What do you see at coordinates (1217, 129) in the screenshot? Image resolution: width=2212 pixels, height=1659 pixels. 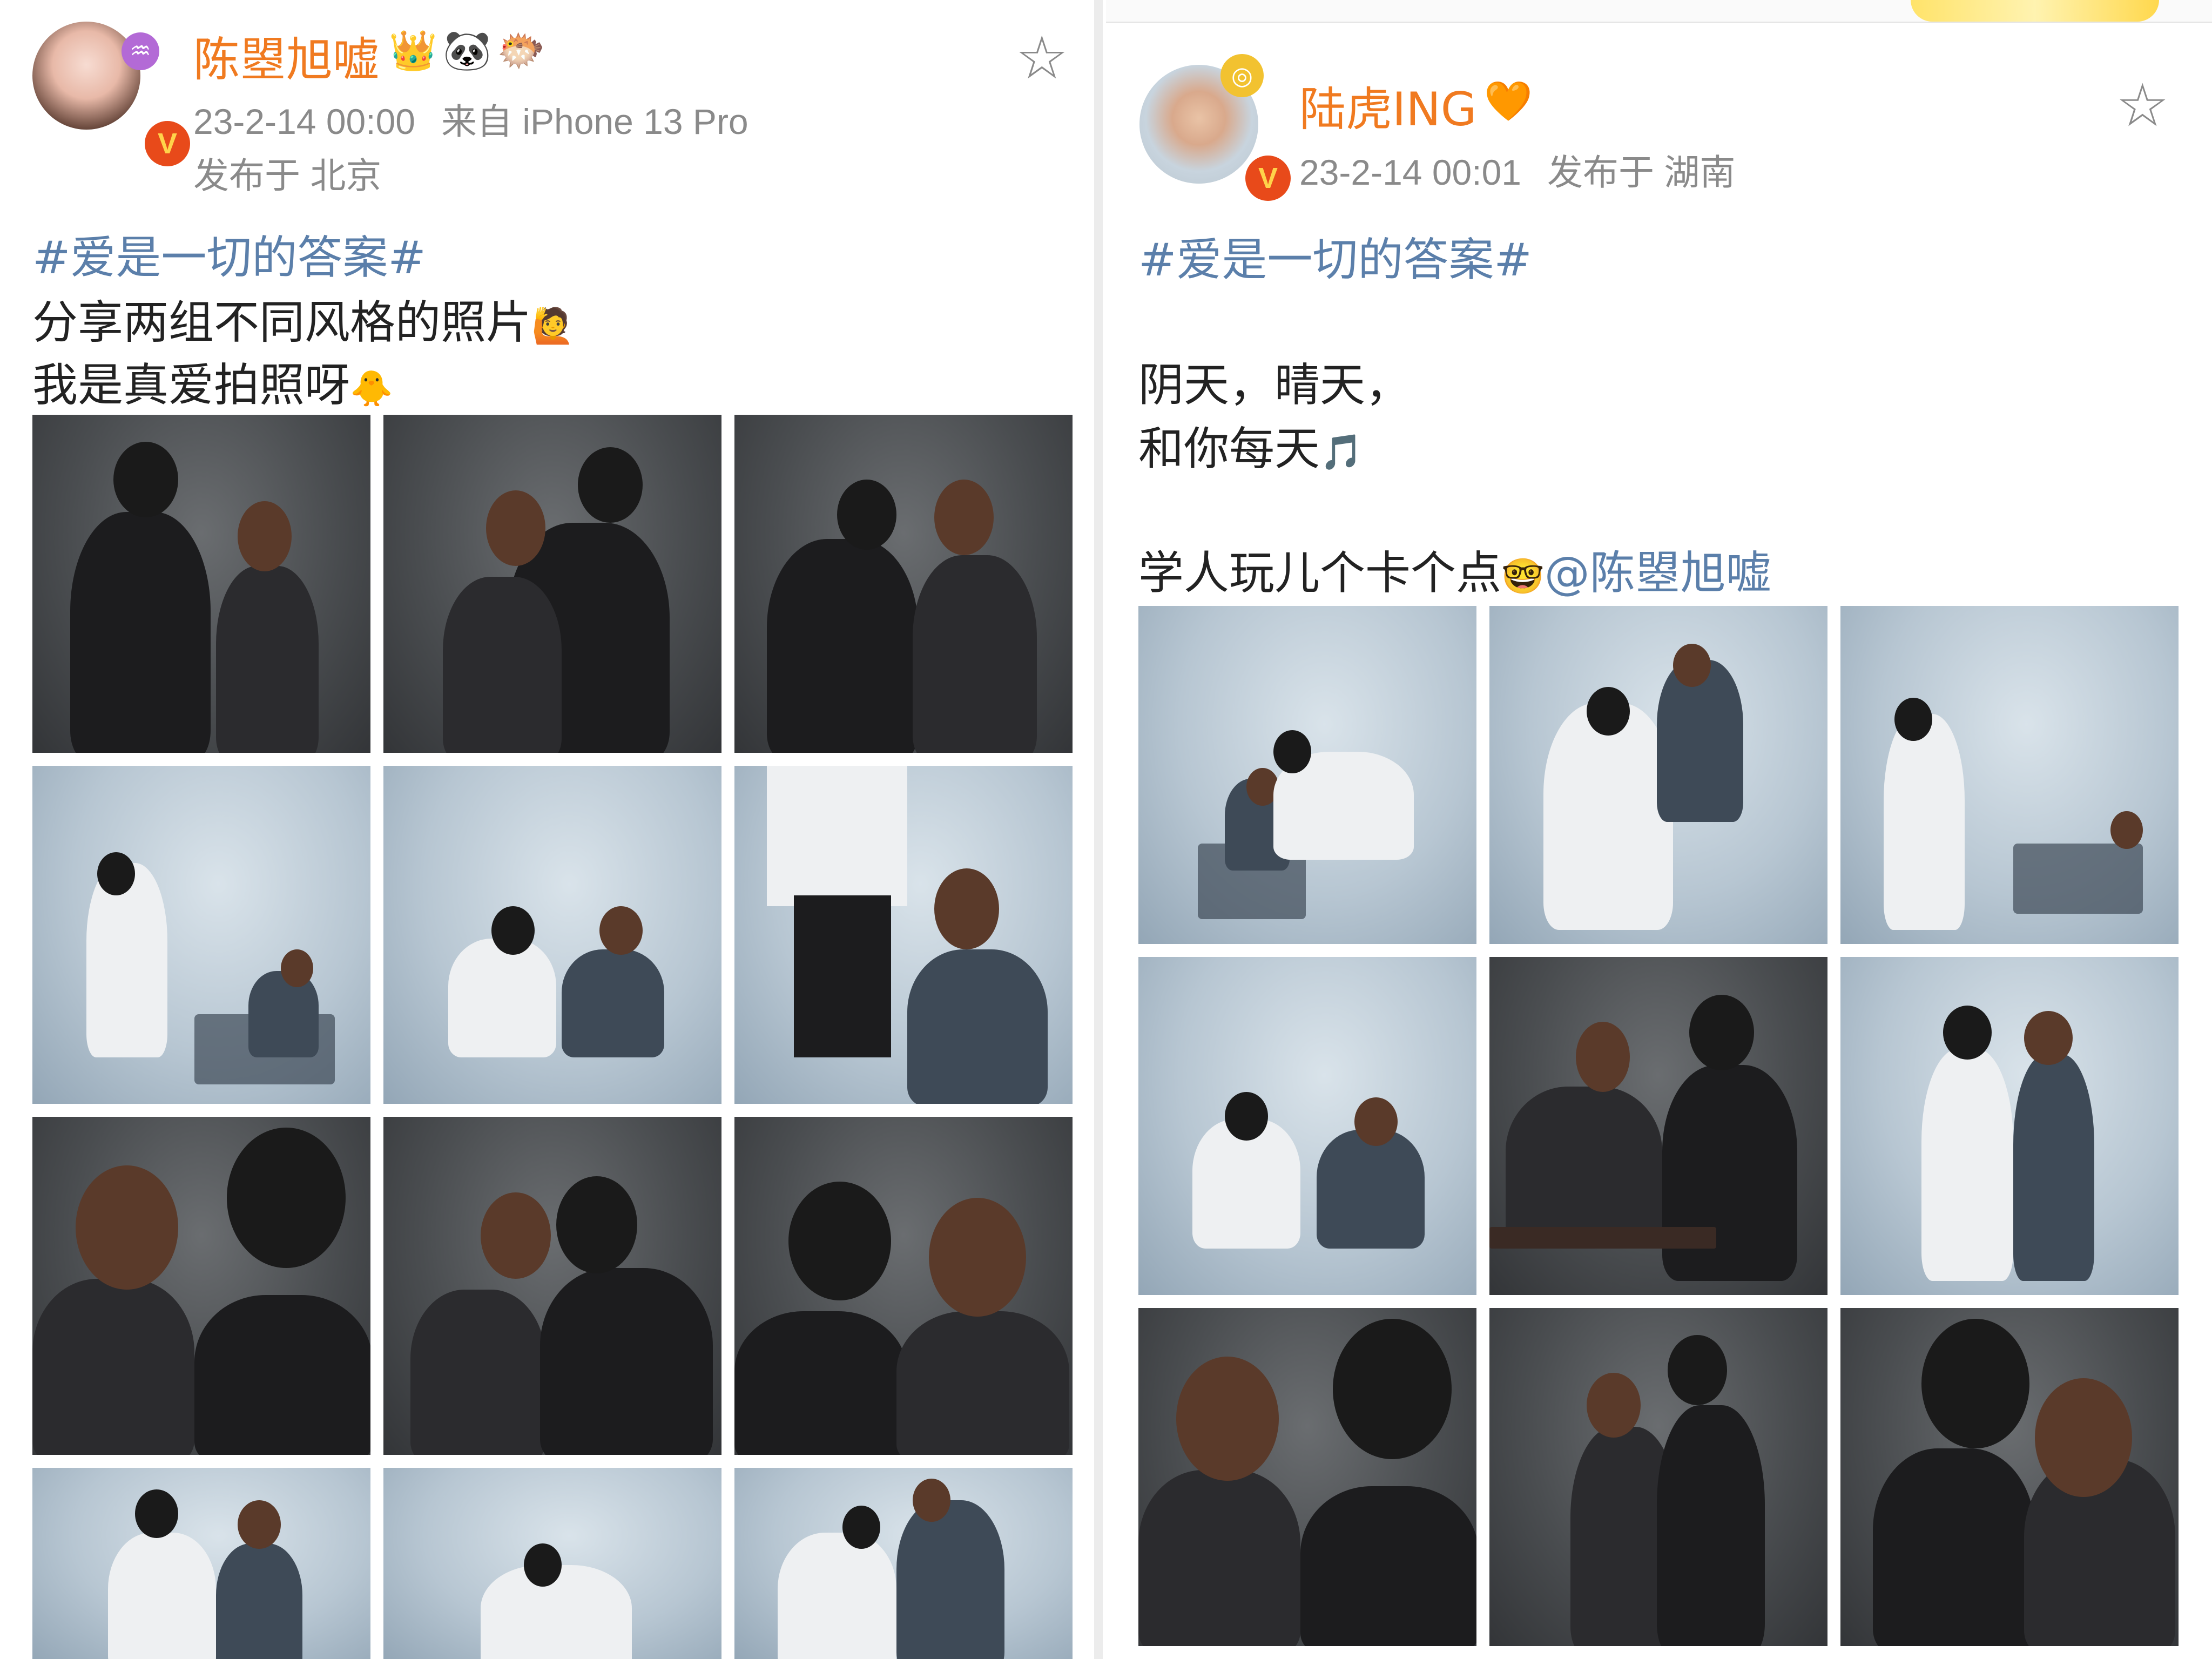 I see `avatar: ◎ V` at bounding box center [1217, 129].